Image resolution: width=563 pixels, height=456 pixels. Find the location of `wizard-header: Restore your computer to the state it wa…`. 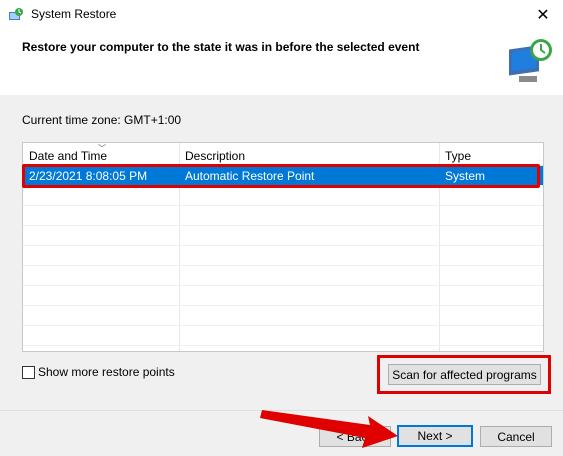

wizard-header: Restore your computer to the state it wa… is located at coordinates (281, 62).